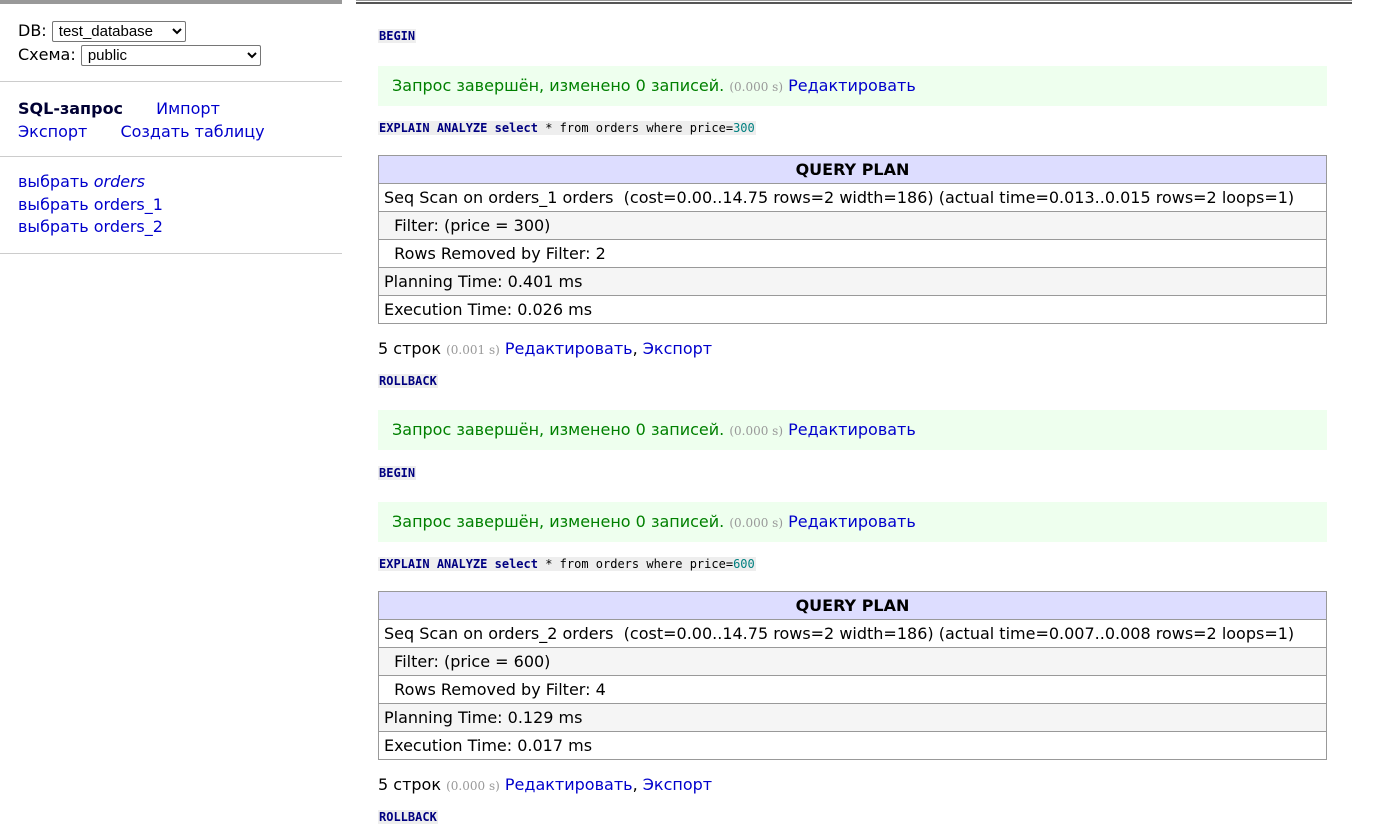 This screenshot has height=837, width=1399. What do you see at coordinates (473, 350) in the screenshot?
I see `query-time: (0.001 s)` at bounding box center [473, 350].